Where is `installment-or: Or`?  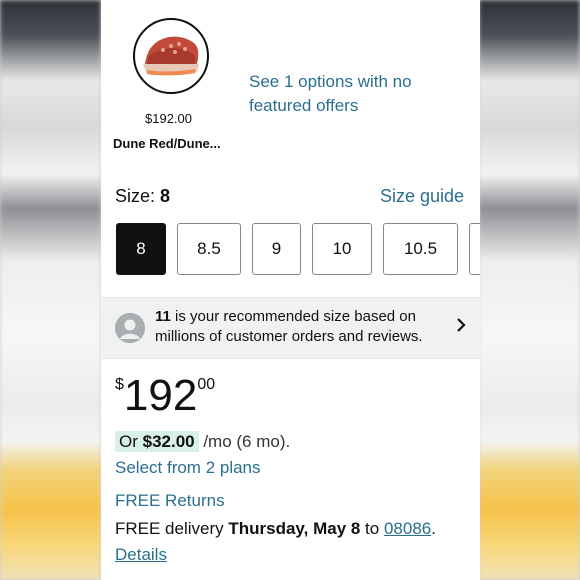 installment-or: Or is located at coordinates (131, 441).